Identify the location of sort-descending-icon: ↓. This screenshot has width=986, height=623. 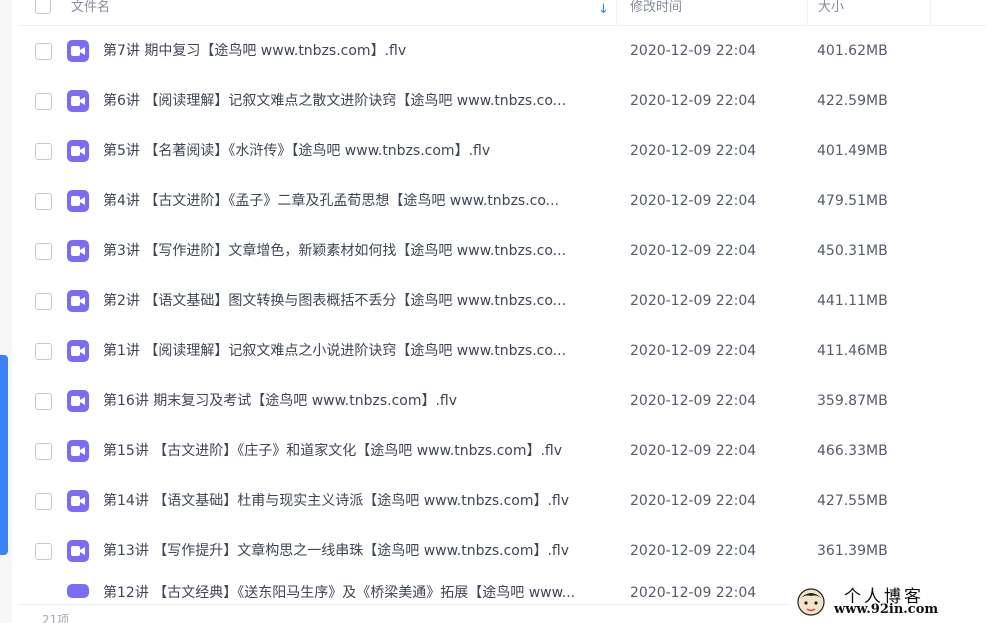
(603, 9).